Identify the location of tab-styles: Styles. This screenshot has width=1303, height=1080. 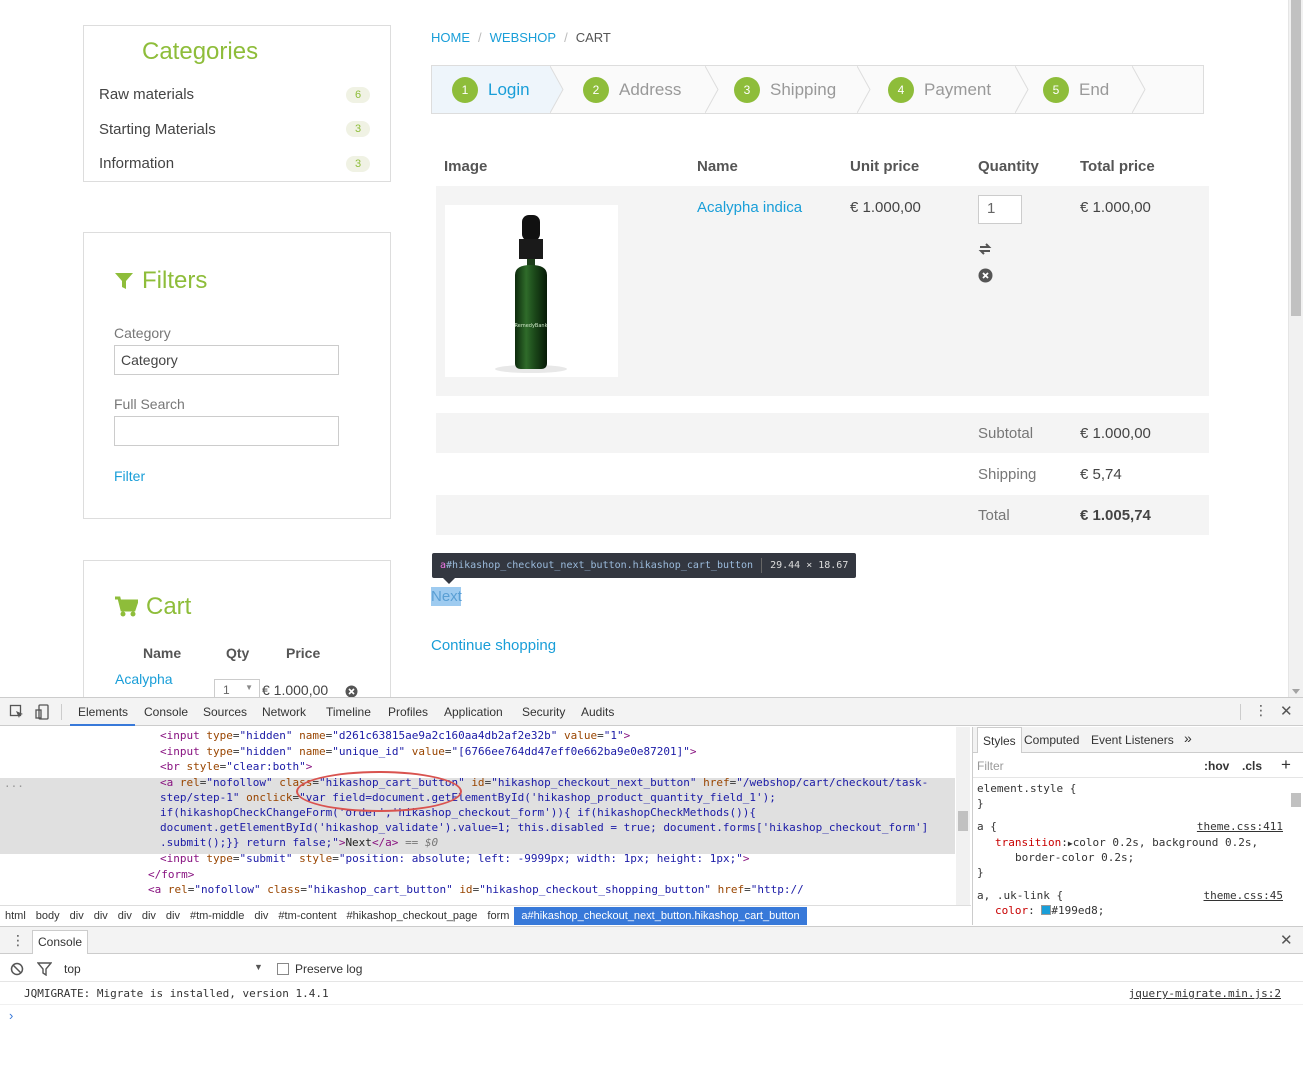
(999, 740).